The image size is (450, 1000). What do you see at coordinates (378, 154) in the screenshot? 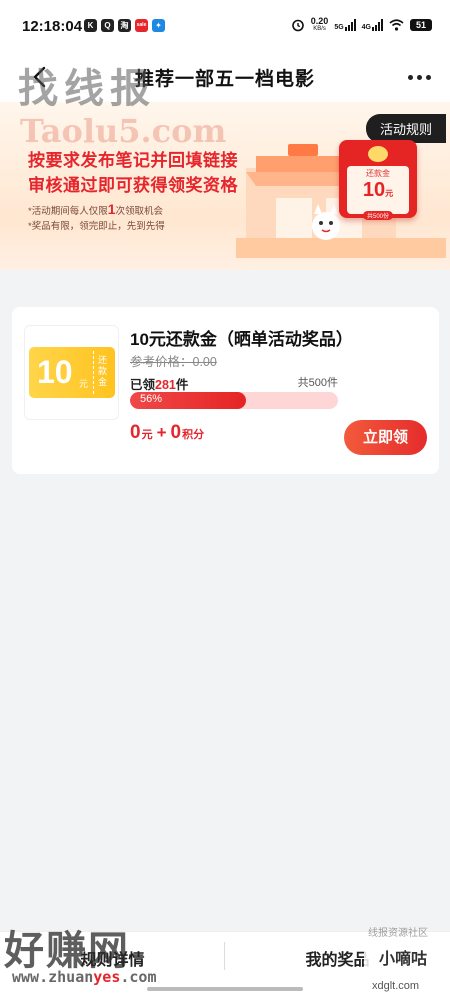
I see `coin-icon` at bounding box center [378, 154].